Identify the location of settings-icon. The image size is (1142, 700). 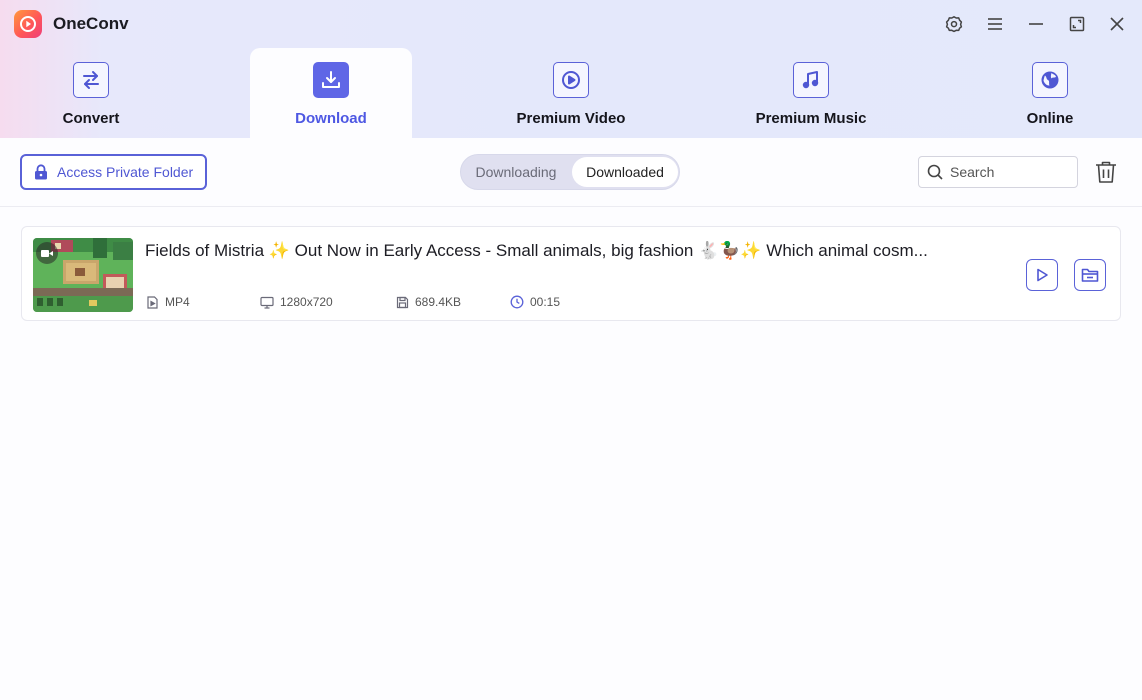
(954, 24).